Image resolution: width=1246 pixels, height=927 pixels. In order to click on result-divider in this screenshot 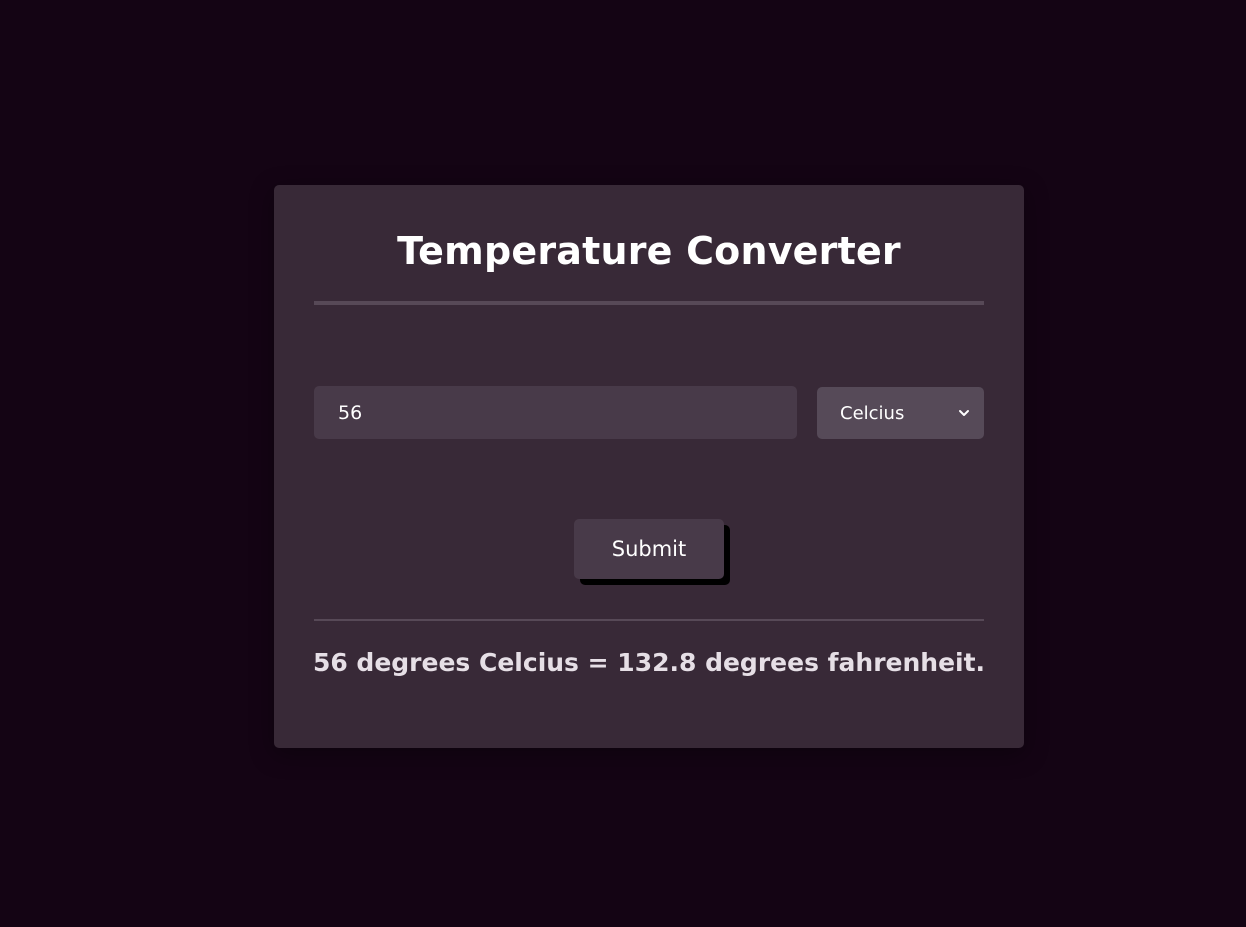, I will do `click(649, 620)`.